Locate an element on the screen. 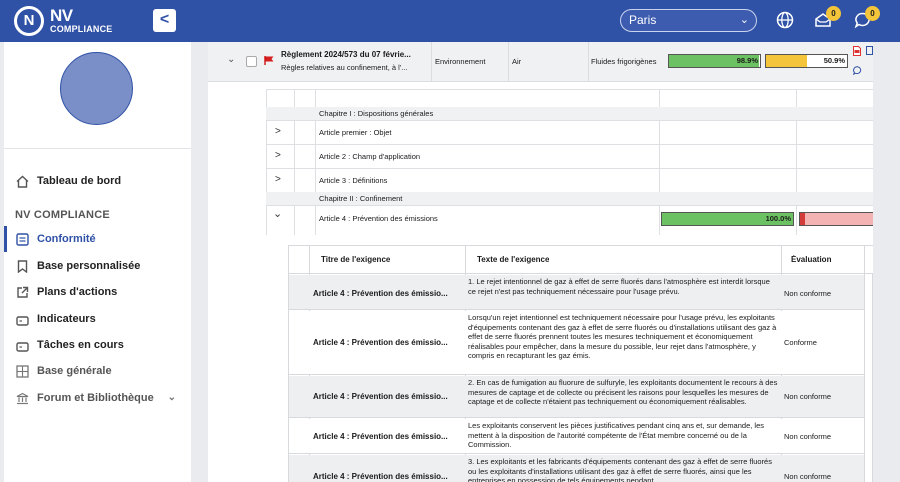 The width and height of the screenshot is (900, 482). logo-mark: N is located at coordinates (29, 21).